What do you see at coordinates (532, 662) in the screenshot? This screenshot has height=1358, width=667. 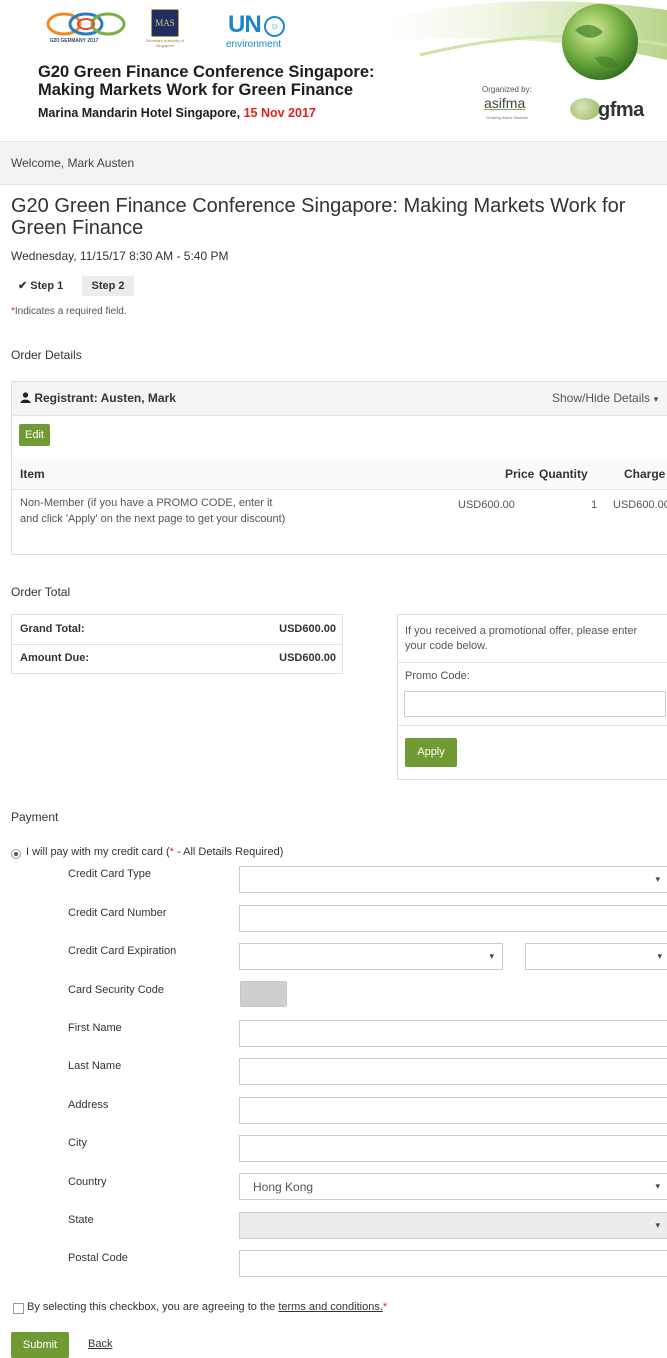 I see `promo-divider` at bounding box center [532, 662].